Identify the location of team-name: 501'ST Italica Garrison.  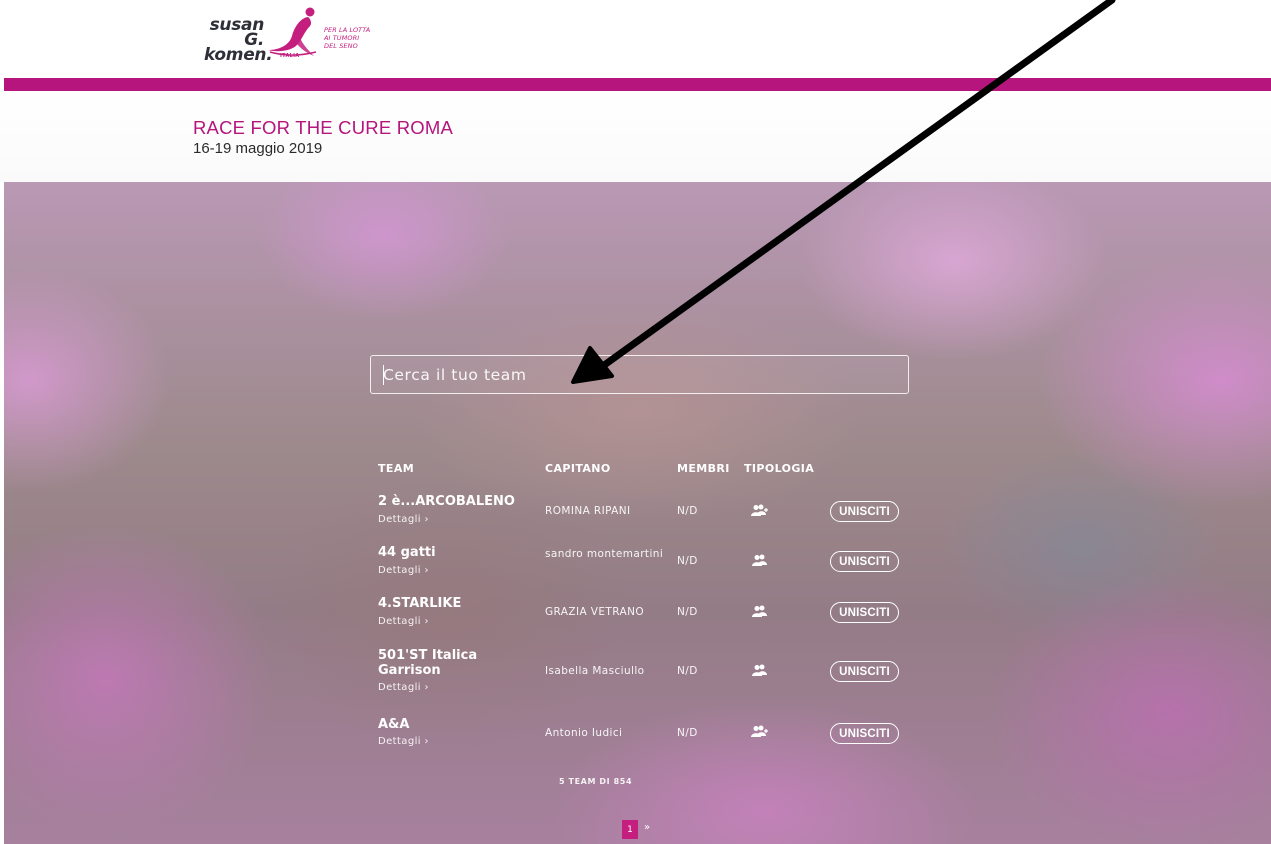
(458, 663).